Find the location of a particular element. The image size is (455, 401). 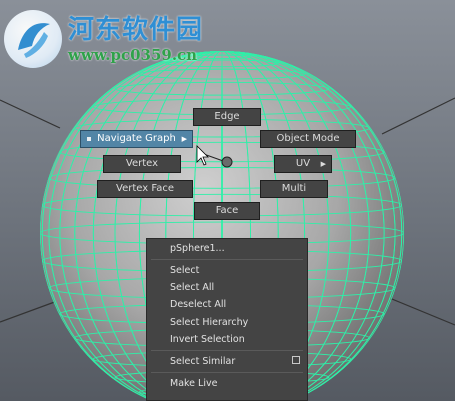

navigate-graph-label: Navigate Graph is located at coordinates (136, 138).